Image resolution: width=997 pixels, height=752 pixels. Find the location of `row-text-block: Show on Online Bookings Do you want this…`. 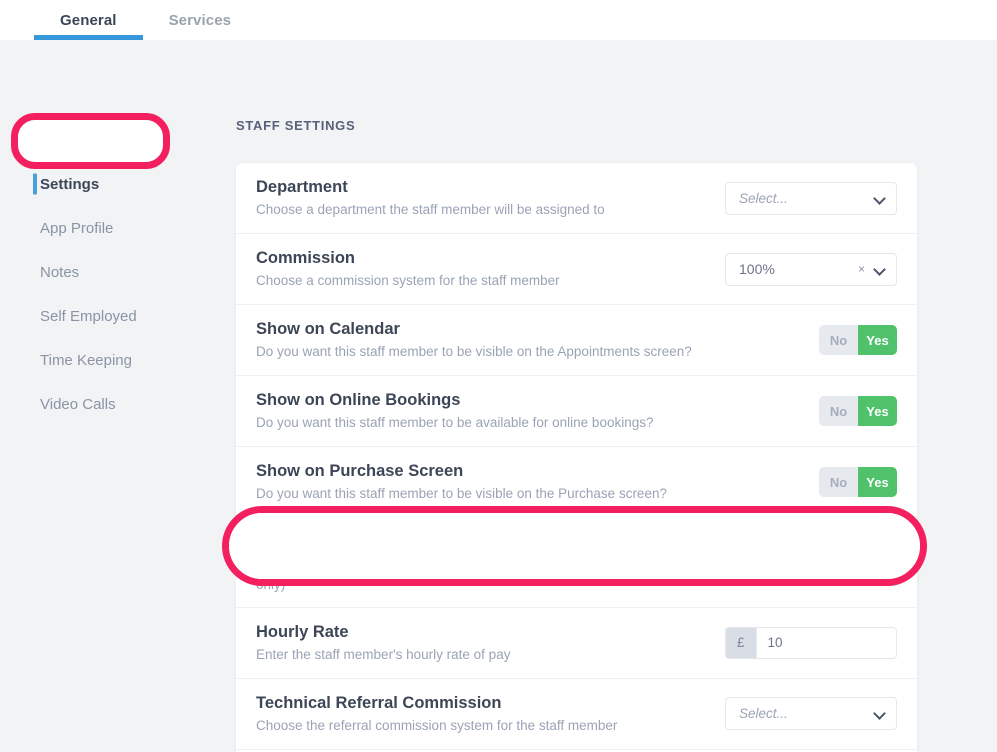

row-text-block: Show on Online Bookings Do you want this… is located at coordinates (454, 411).